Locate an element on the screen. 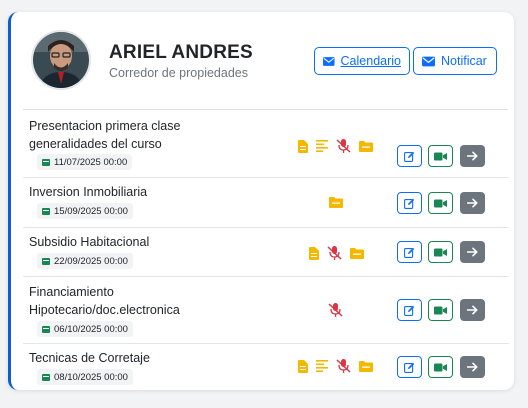 Image resolution: width=528 pixels, height=408 pixels. avatar is located at coordinates (61, 60).